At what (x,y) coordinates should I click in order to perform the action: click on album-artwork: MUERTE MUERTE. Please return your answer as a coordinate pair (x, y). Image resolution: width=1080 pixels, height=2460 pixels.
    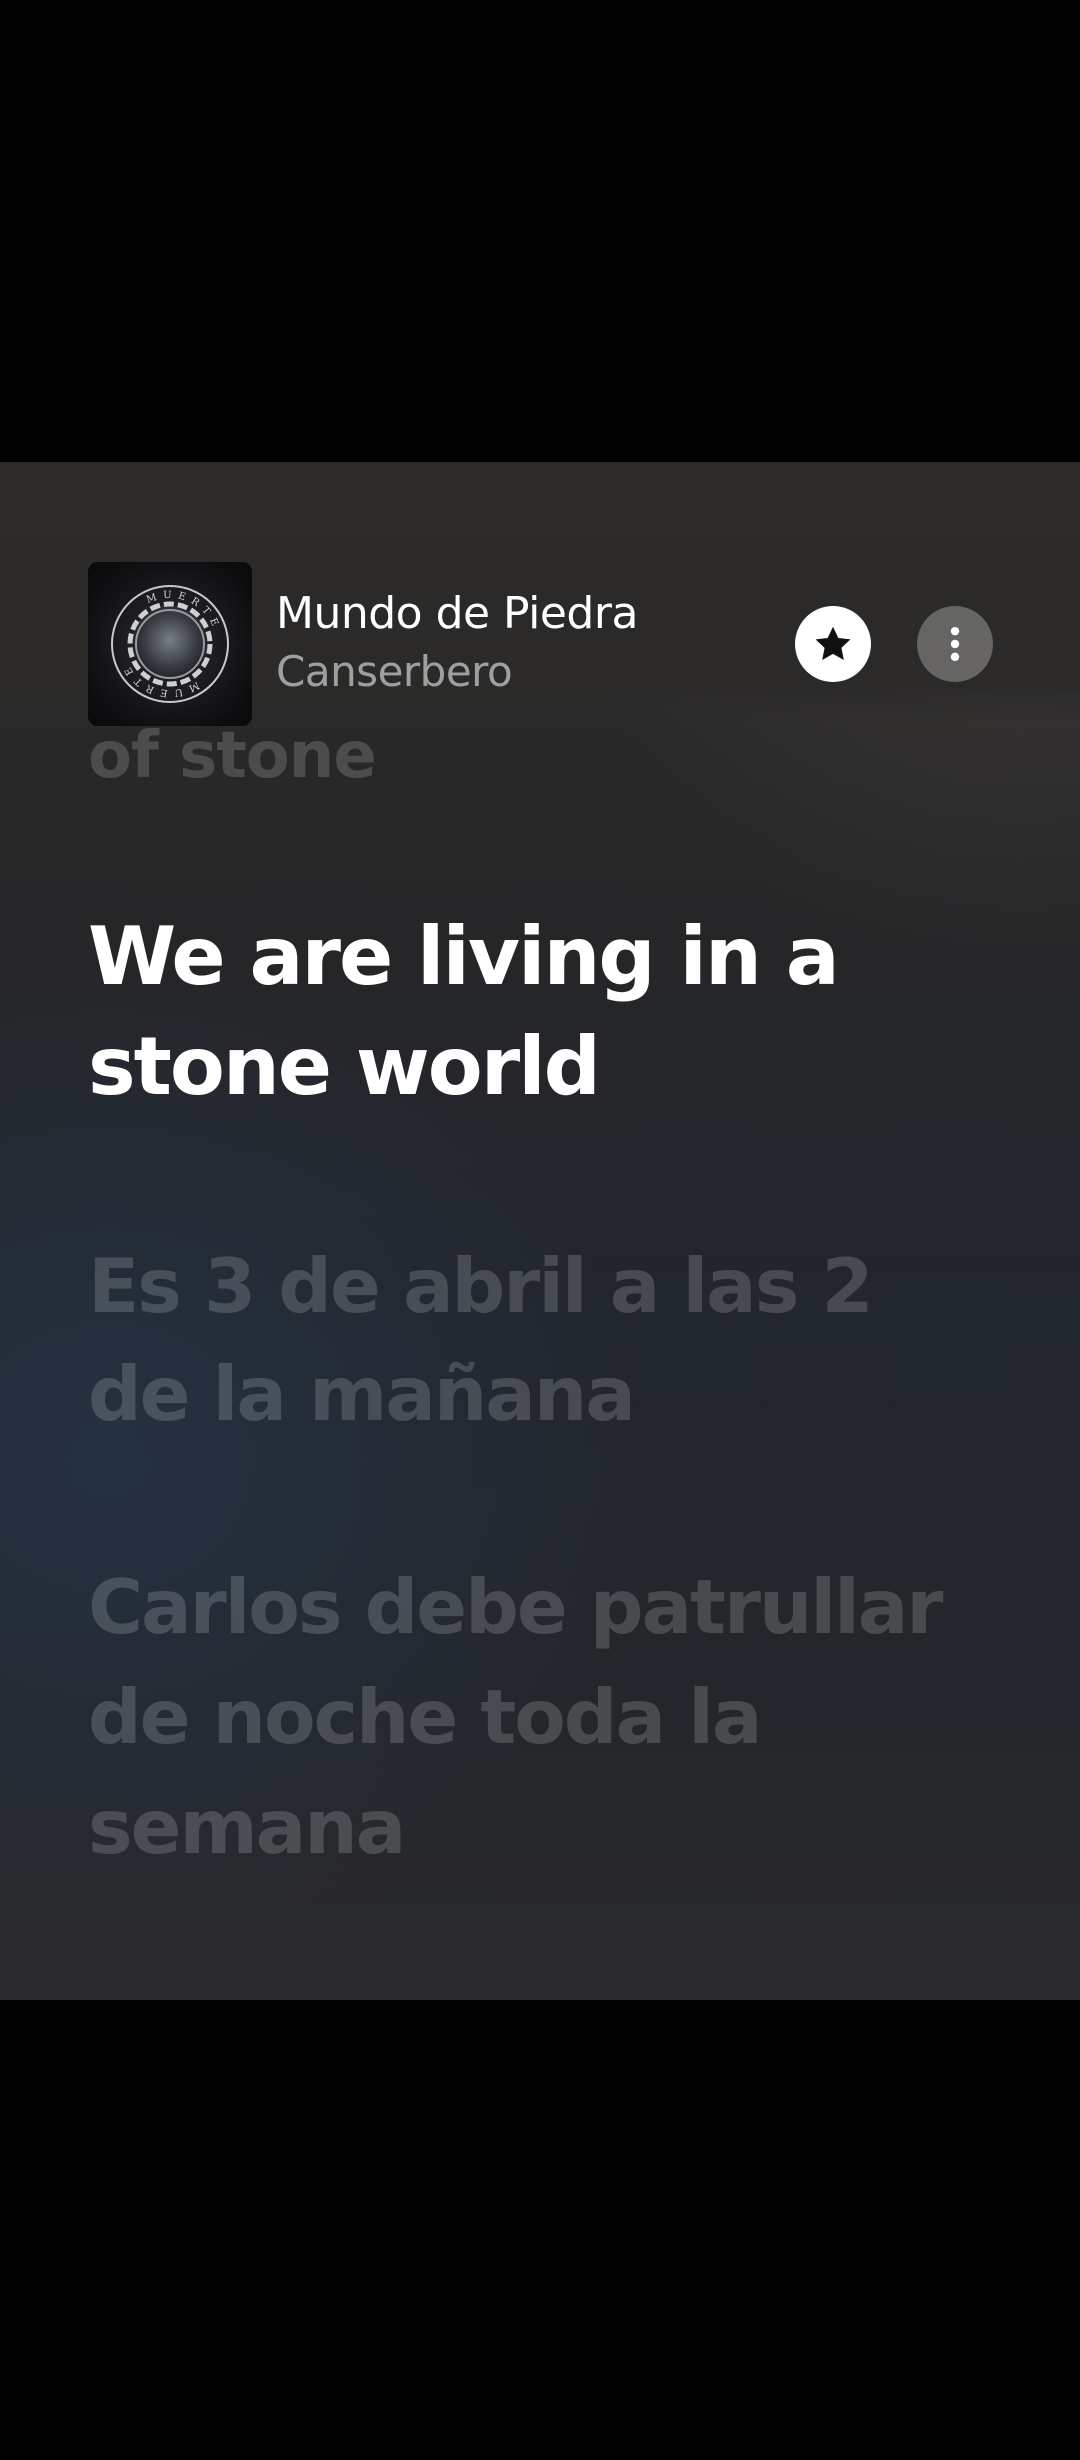
    Looking at the image, I should click on (170, 644).